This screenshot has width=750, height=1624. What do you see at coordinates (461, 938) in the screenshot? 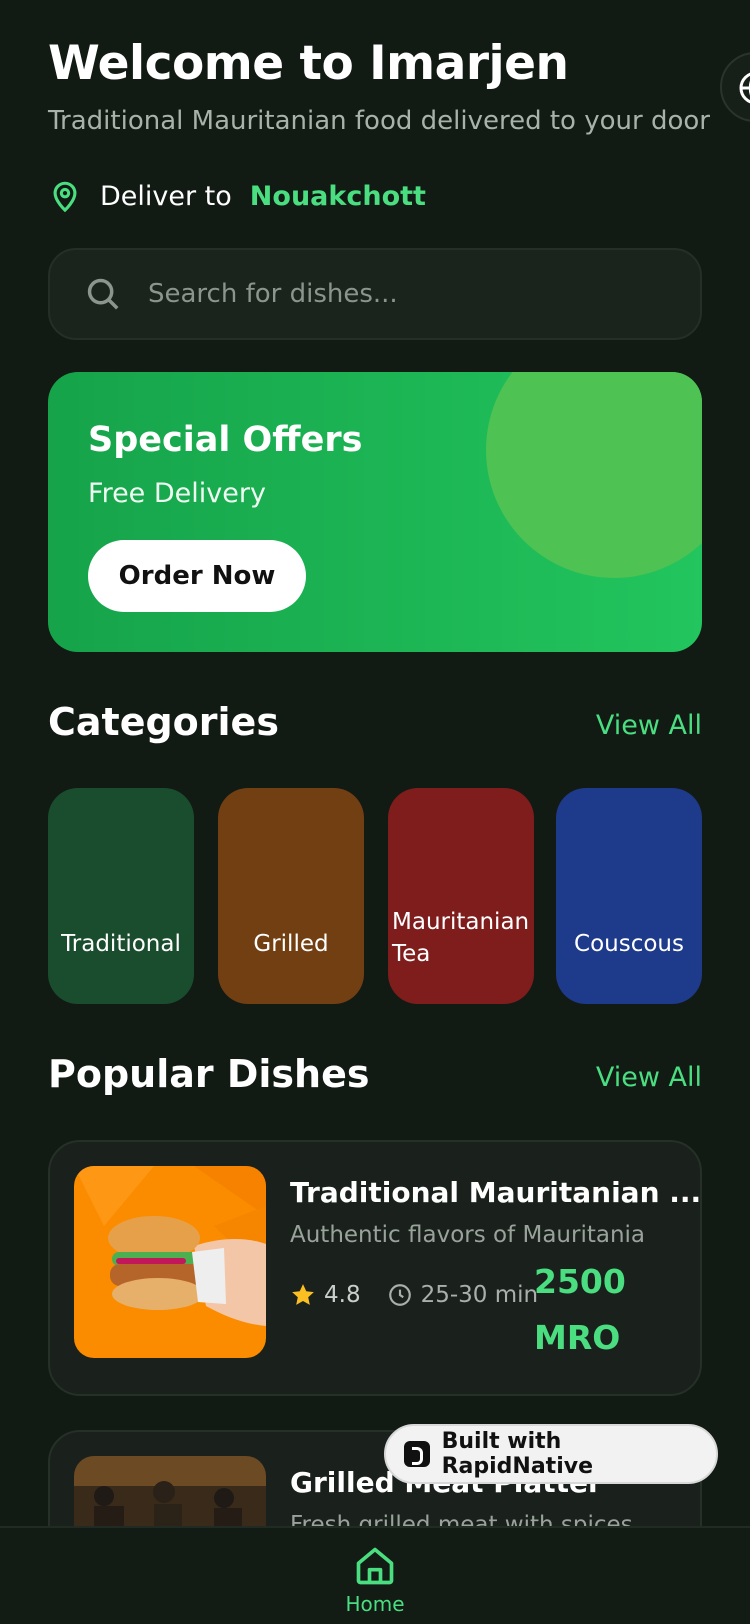
I see `category-label: Mauritanian Tea` at bounding box center [461, 938].